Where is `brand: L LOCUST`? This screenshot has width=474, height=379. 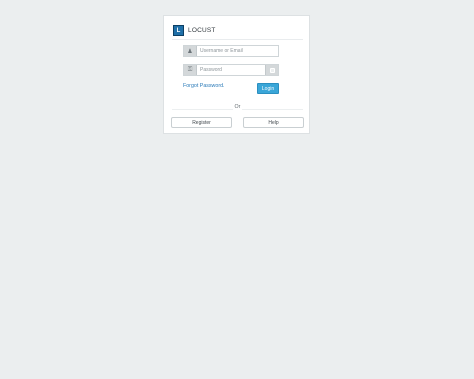
brand: L LOCUST is located at coordinates (194, 30).